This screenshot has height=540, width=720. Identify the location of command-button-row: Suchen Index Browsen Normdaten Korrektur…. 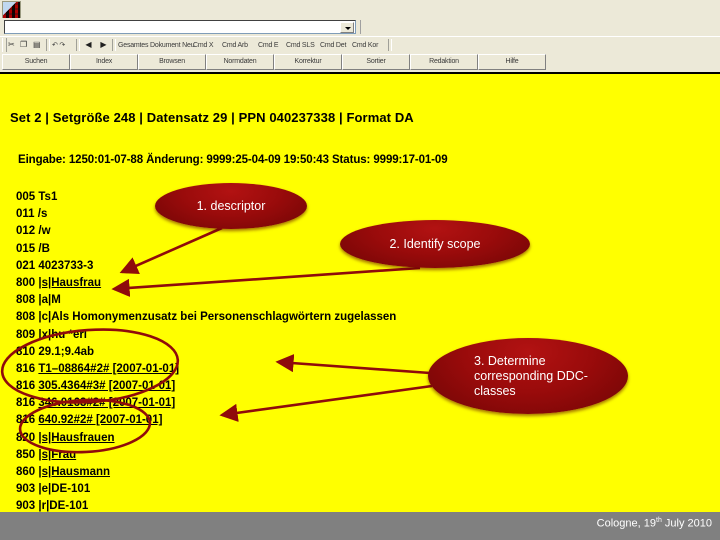
(360, 62).